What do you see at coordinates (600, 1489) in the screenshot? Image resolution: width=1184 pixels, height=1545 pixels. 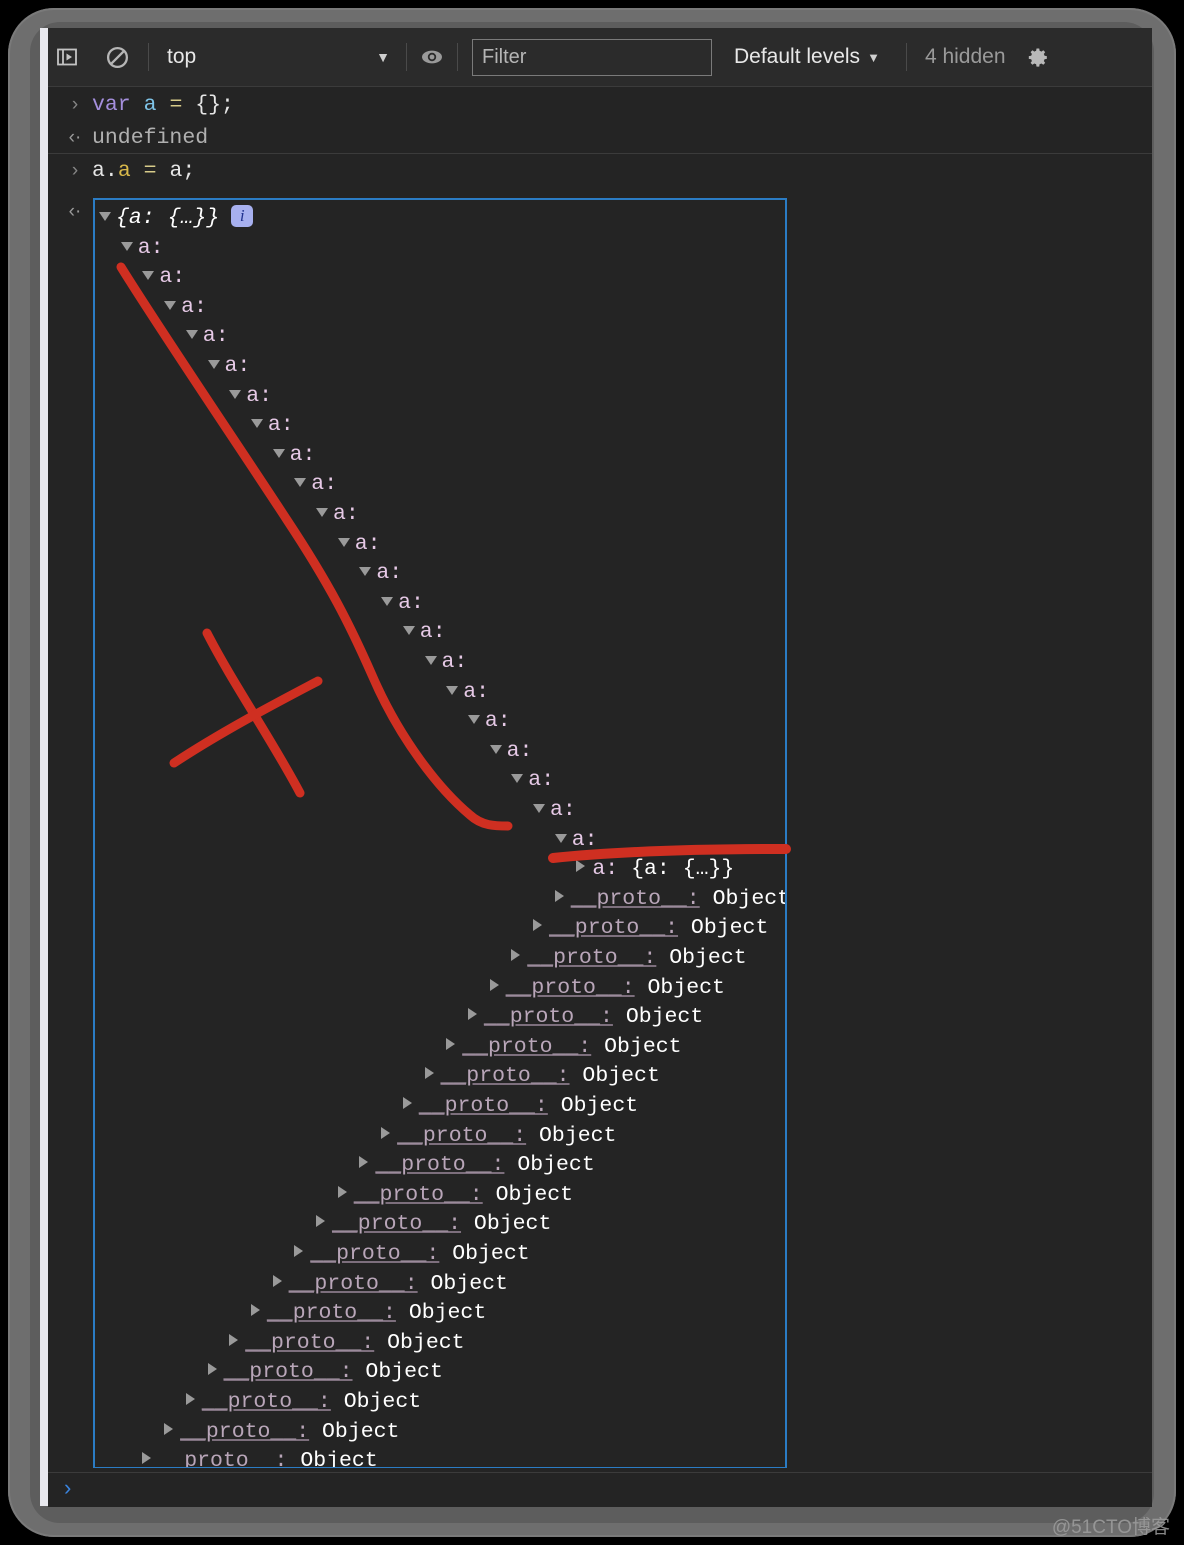 I see `console-prompt: ›` at bounding box center [600, 1489].